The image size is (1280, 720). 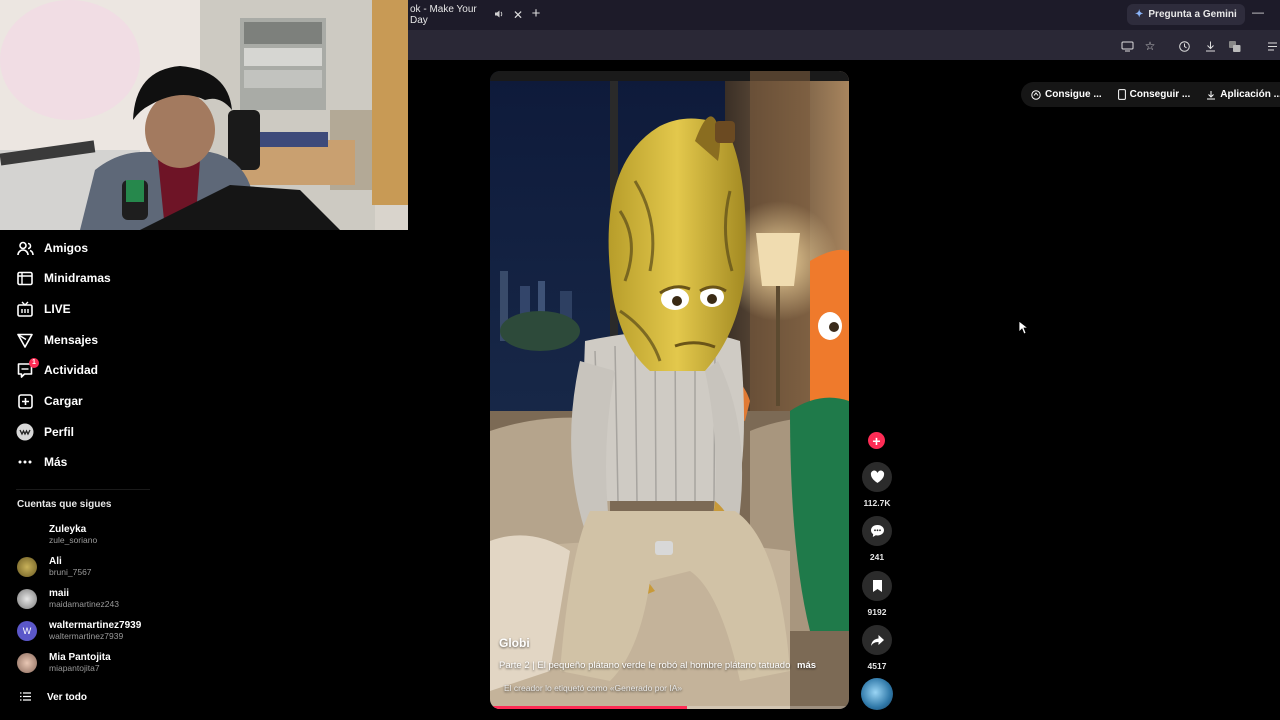 I want to click on following-section-title: Cuentas que sigues, so click(x=64, y=504).